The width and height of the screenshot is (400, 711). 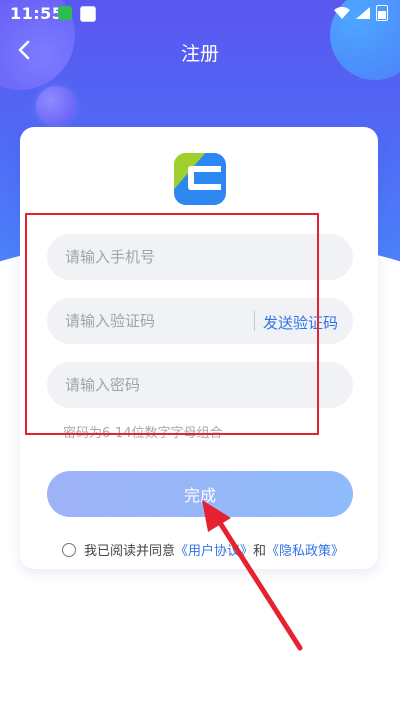 What do you see at coordinates (260, 551) in the screenshot?
I see `agreement-conjunction: 和` at bounding box center [260, 551].